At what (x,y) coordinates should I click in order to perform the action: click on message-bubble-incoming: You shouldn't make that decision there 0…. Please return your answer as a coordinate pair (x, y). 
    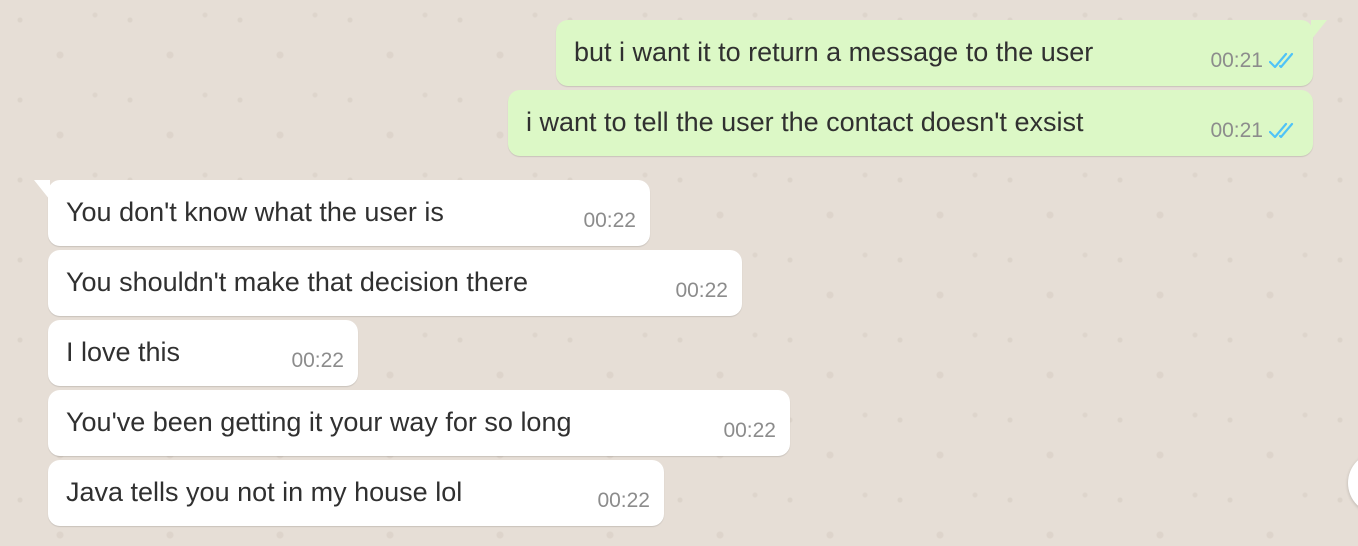
    Looking at the image, I should click on (395, 283).